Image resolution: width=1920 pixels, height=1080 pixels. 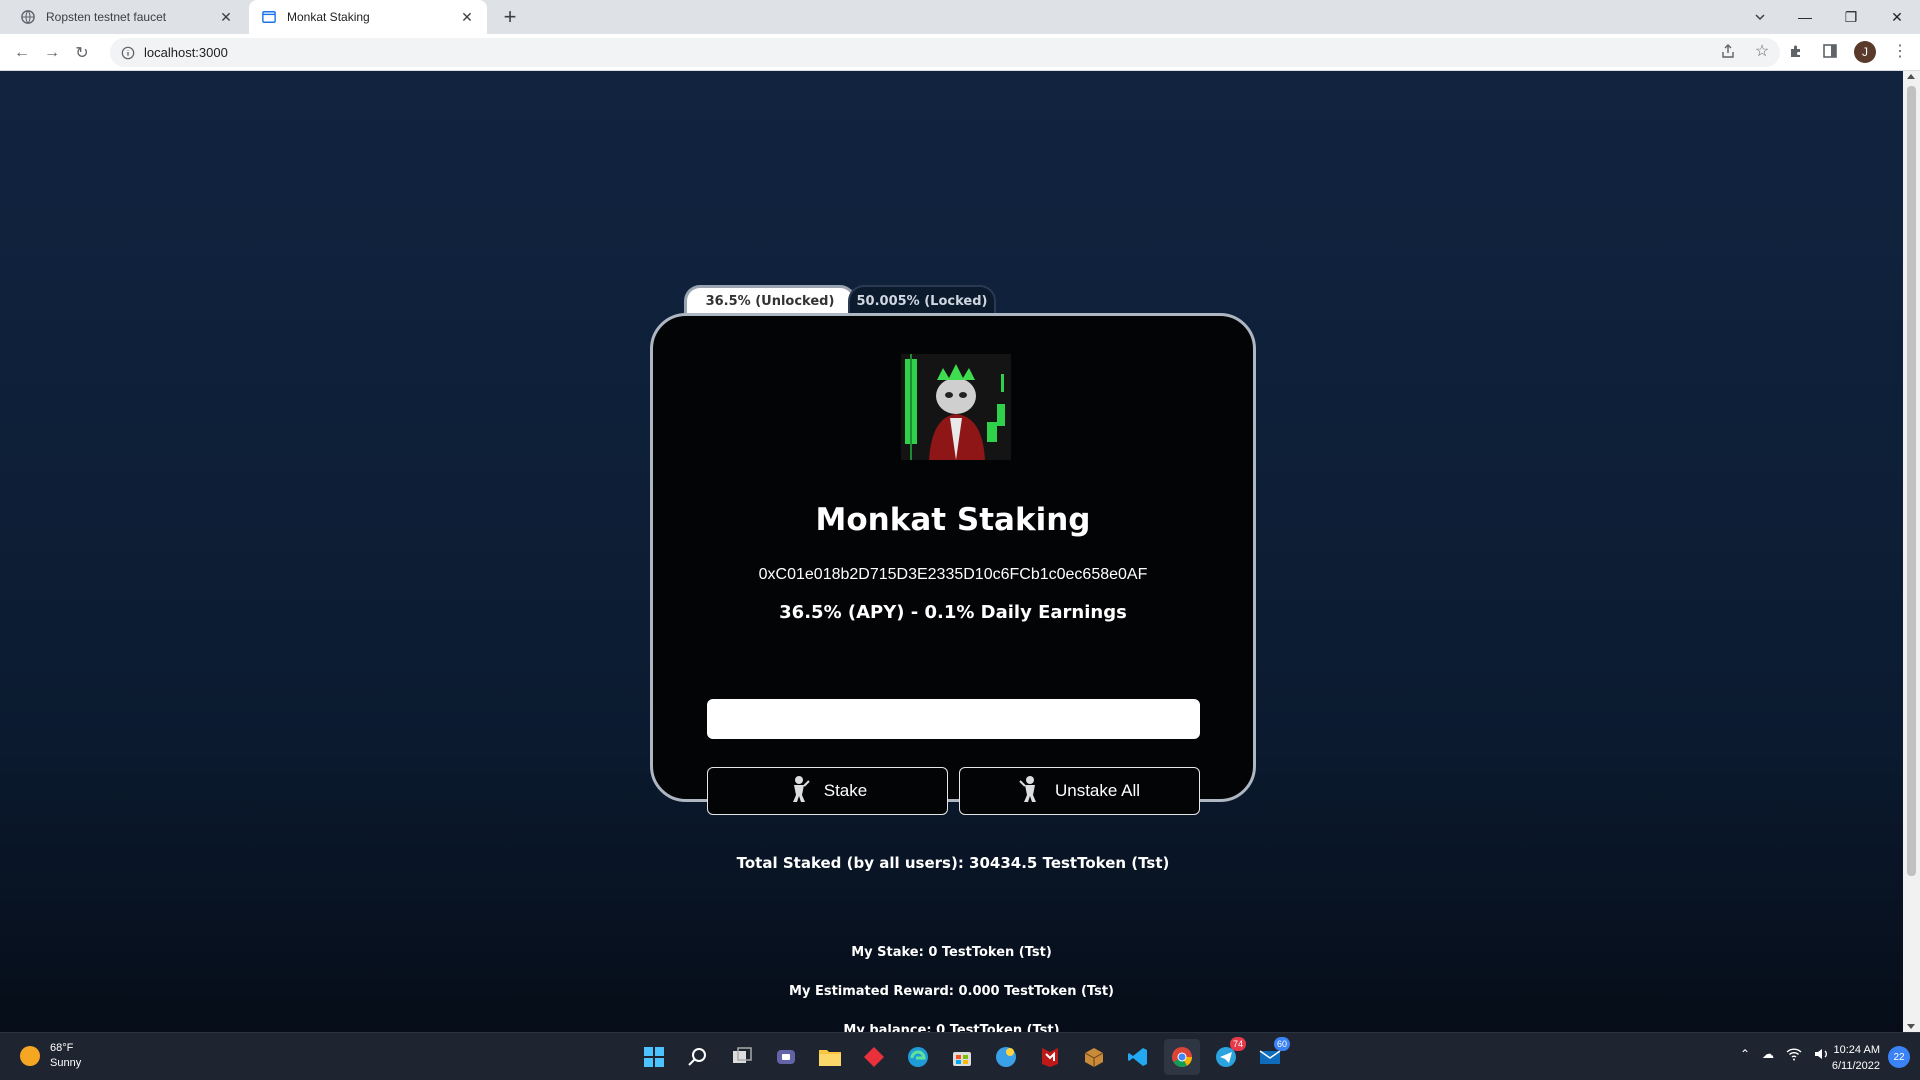 I want to click on search-icon, so click(x=698, y=1057).